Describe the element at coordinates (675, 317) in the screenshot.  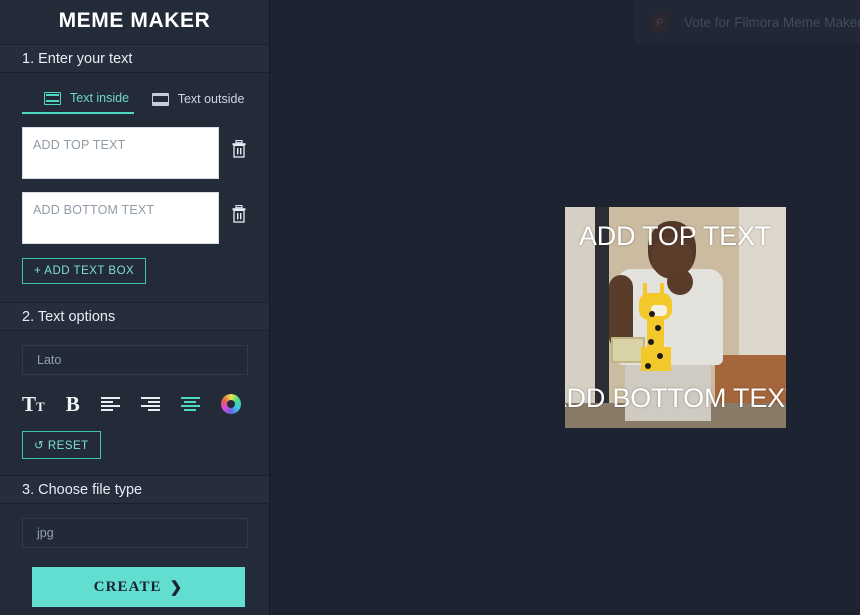
I see `meme-preview: ADD TOP TEXT ADD BOTTOM TEXT` at that location.